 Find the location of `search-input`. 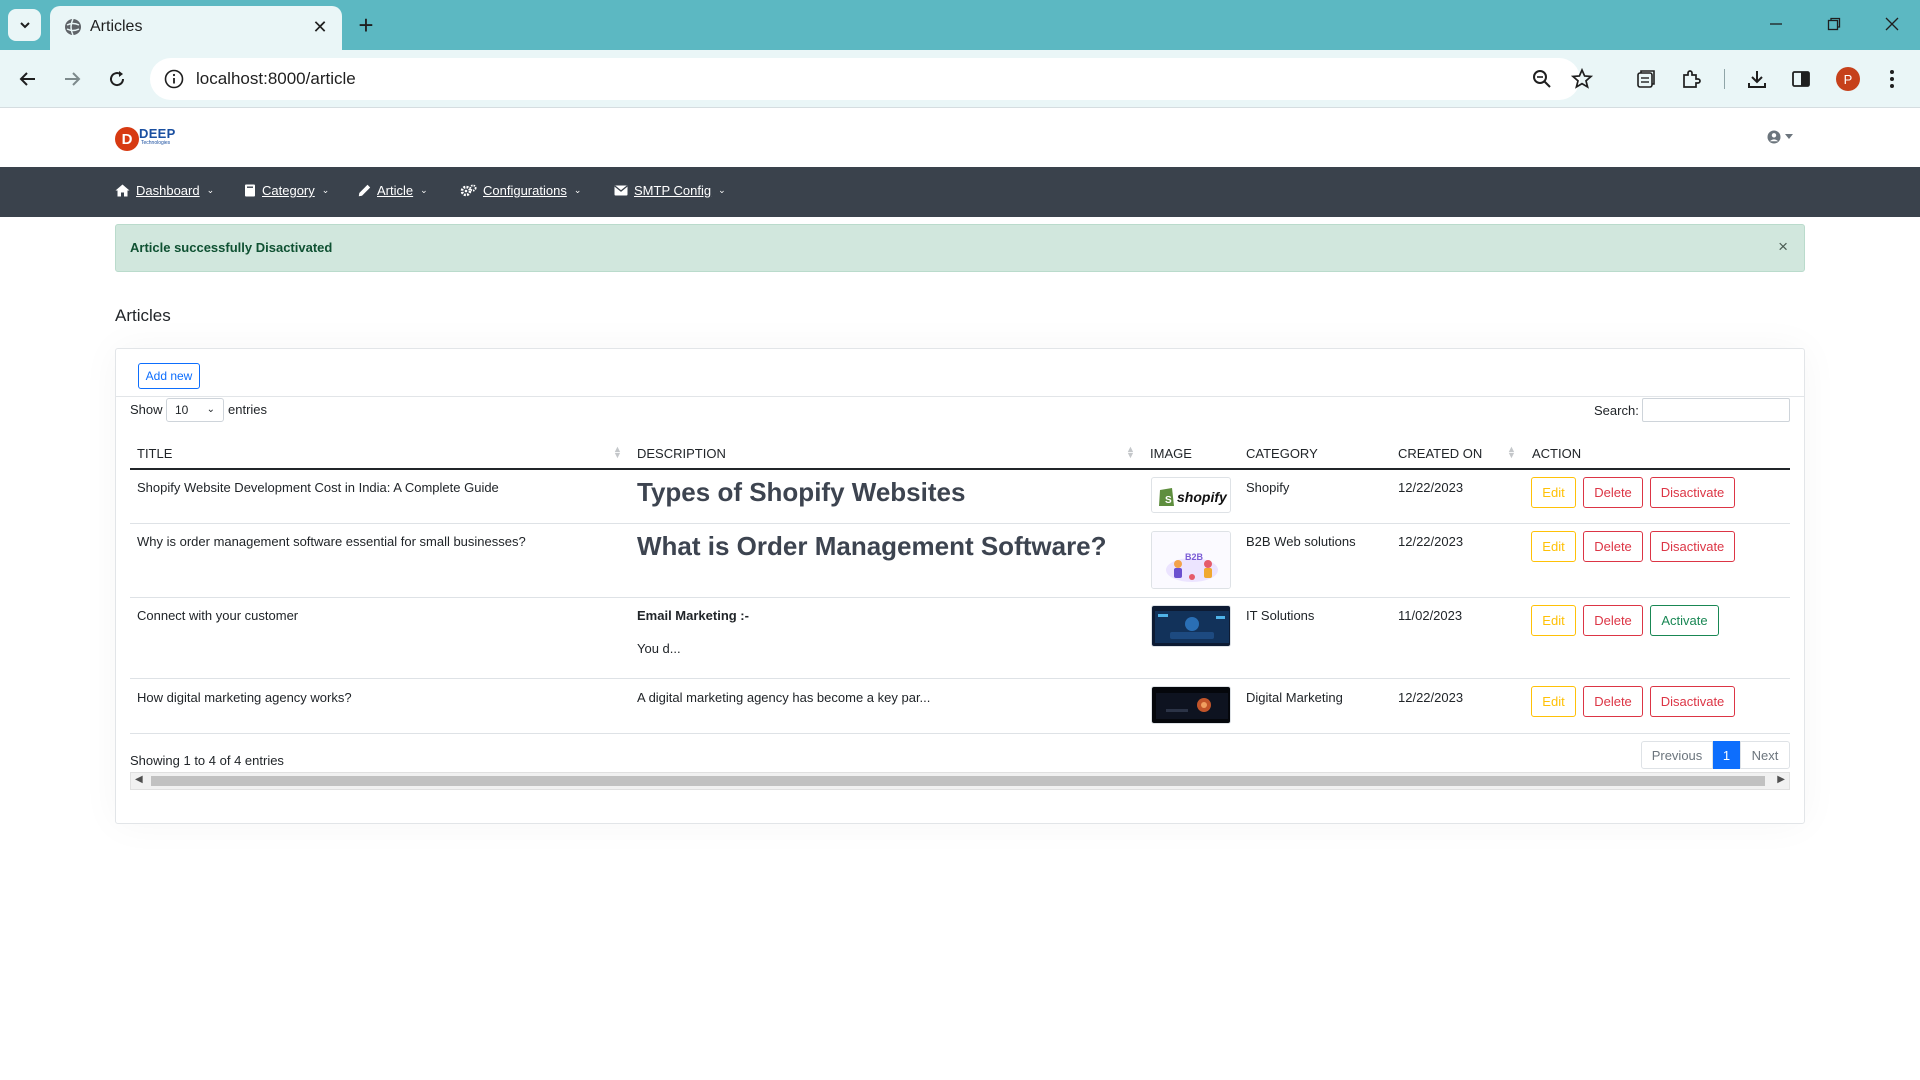

search-input is located at coordinates (1716, 410).